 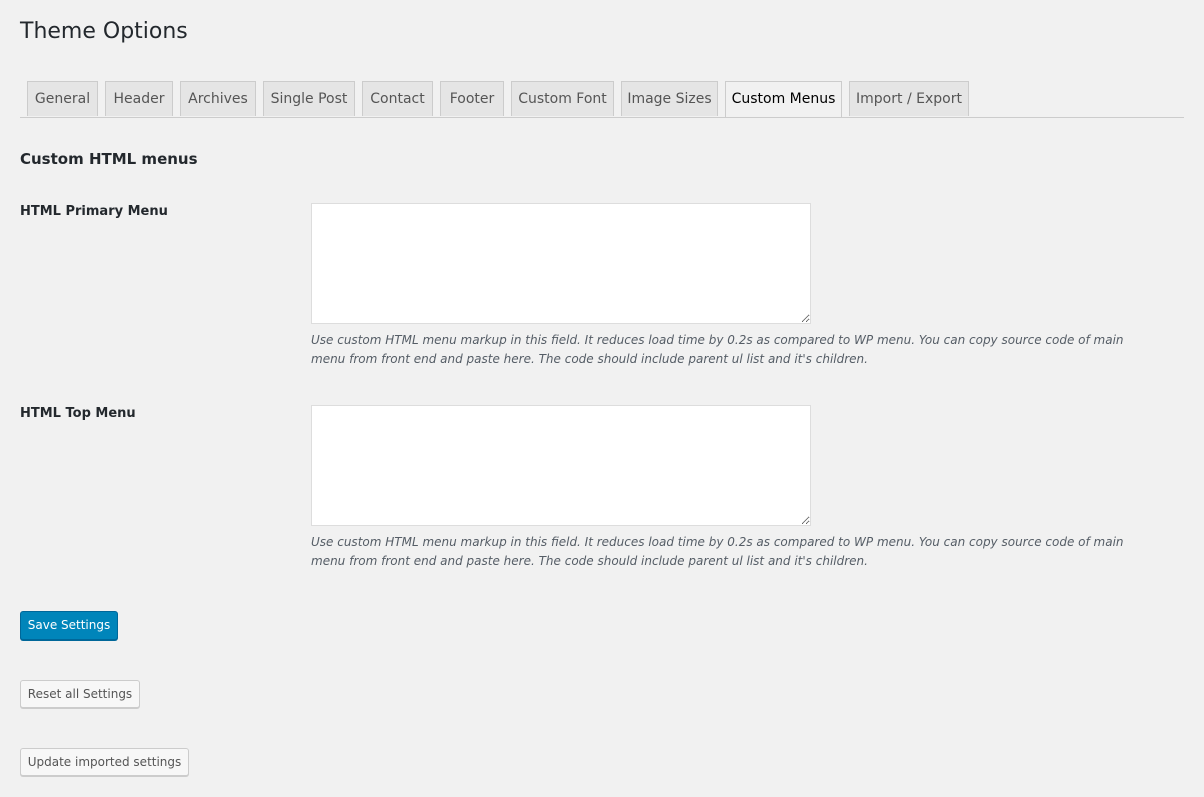 I want to click on tab-header: Header, so click(x=139, y=98).